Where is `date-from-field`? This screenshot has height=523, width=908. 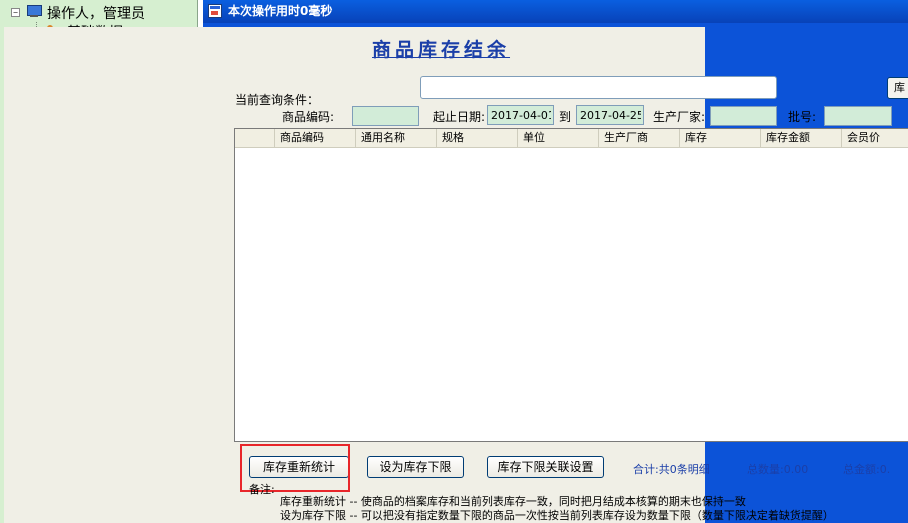
date-from-field is located at coordinates (520, 115).